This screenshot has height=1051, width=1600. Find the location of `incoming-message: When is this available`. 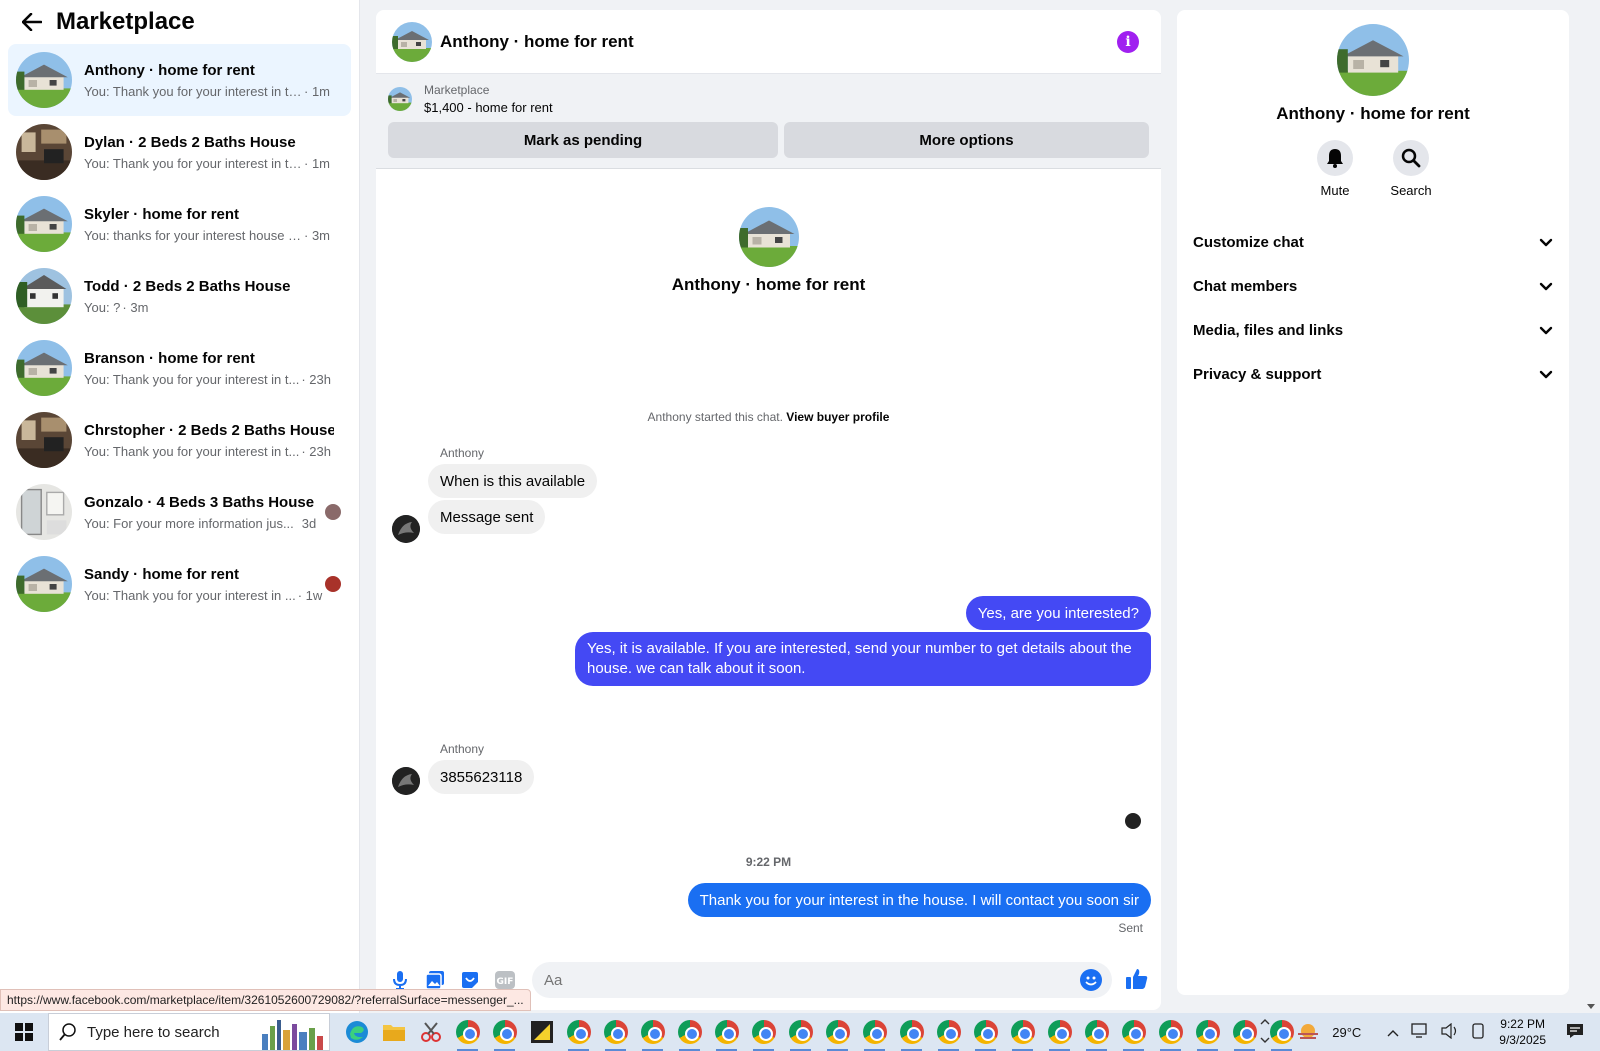

incoming-message: When is this available is located at coordinates (513, 481).